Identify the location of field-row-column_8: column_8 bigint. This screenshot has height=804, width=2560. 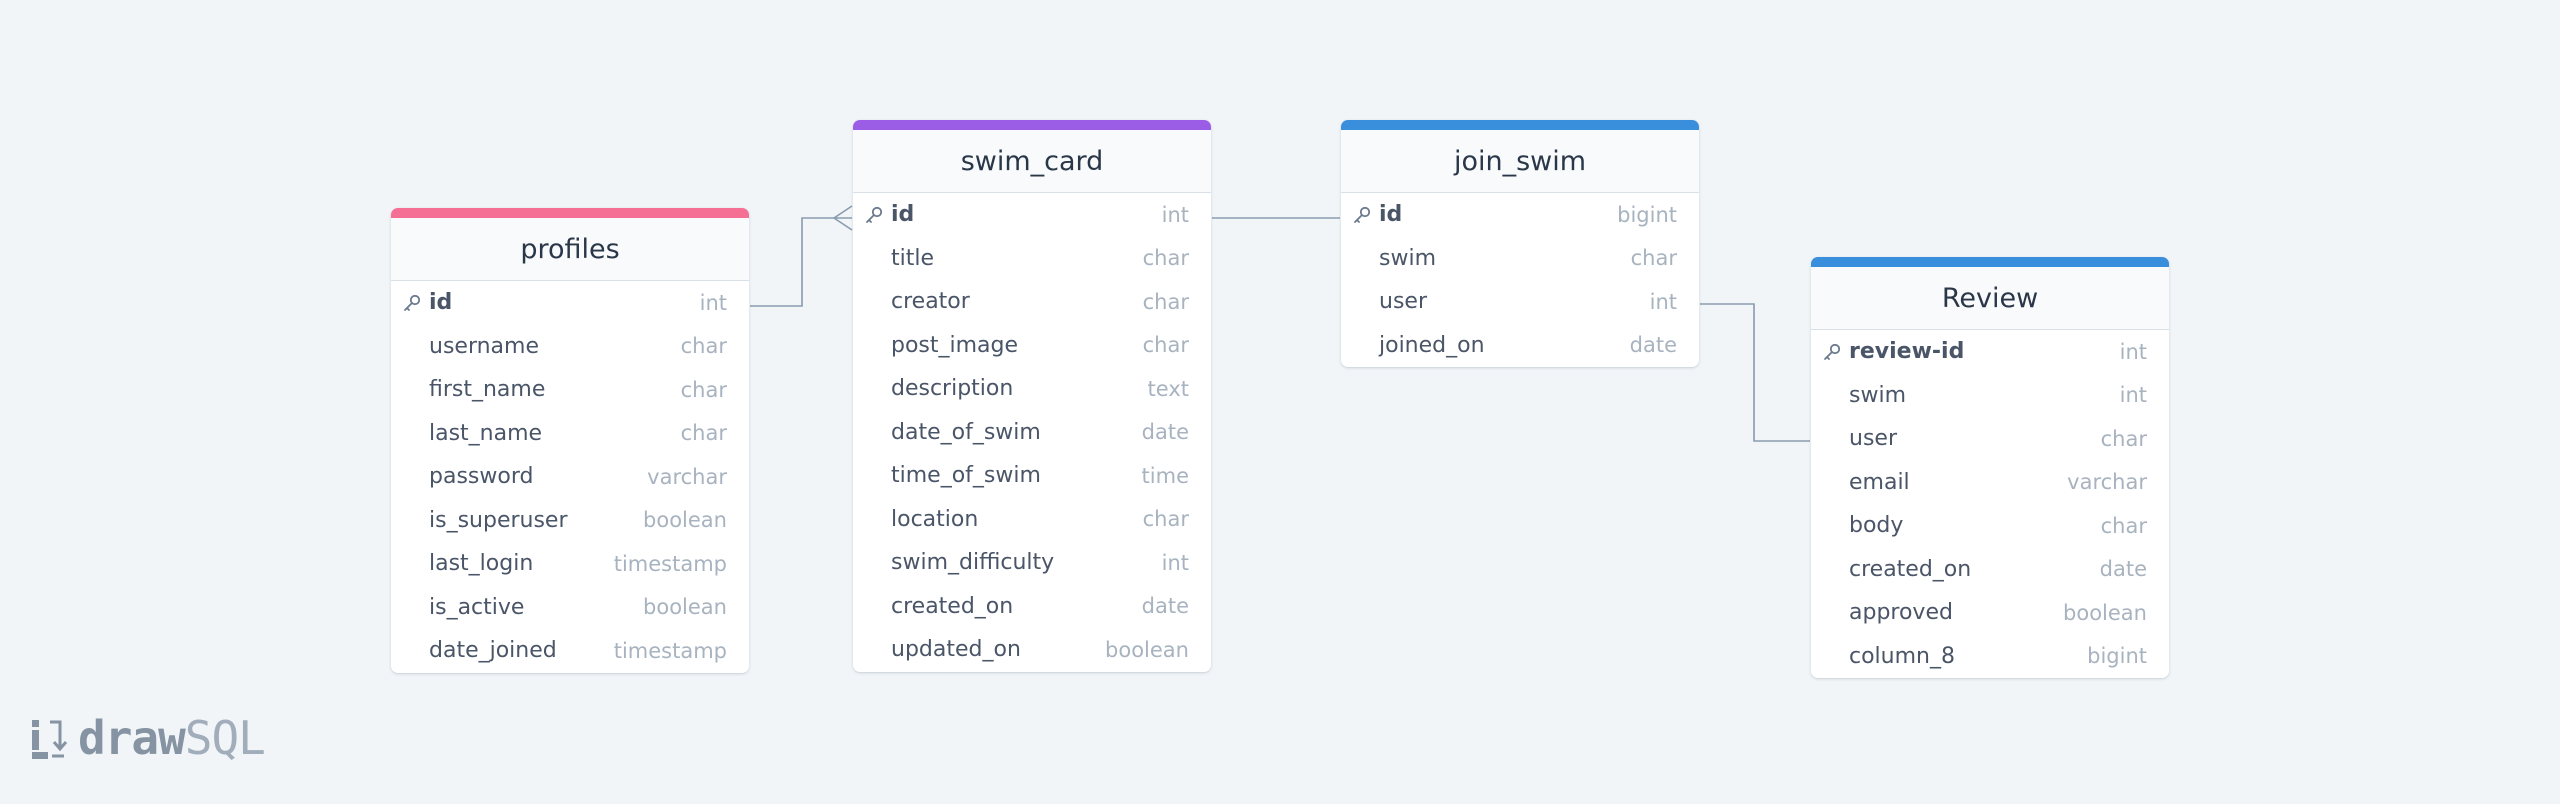
(1990, 657).